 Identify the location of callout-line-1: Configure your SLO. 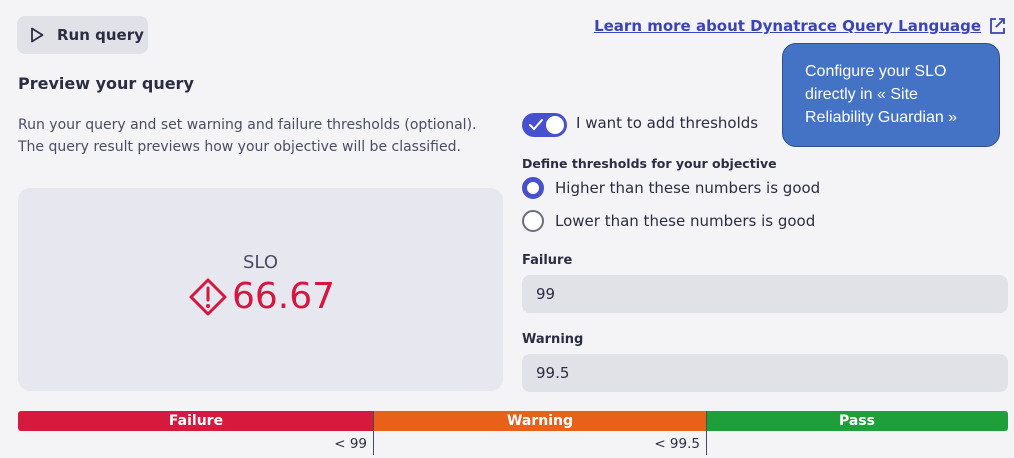
(876, 71).